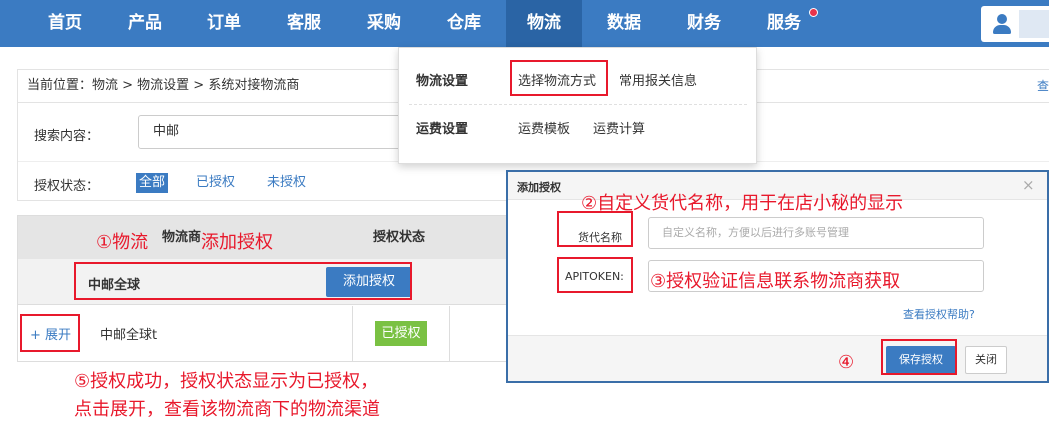 Image resolution: width=1049 pixels, height=432 pixels. I want to click on top-navigation: 首页 产品 订单 客服 采购 仓库 物流 数据 财务 服务, so click(524, 23).